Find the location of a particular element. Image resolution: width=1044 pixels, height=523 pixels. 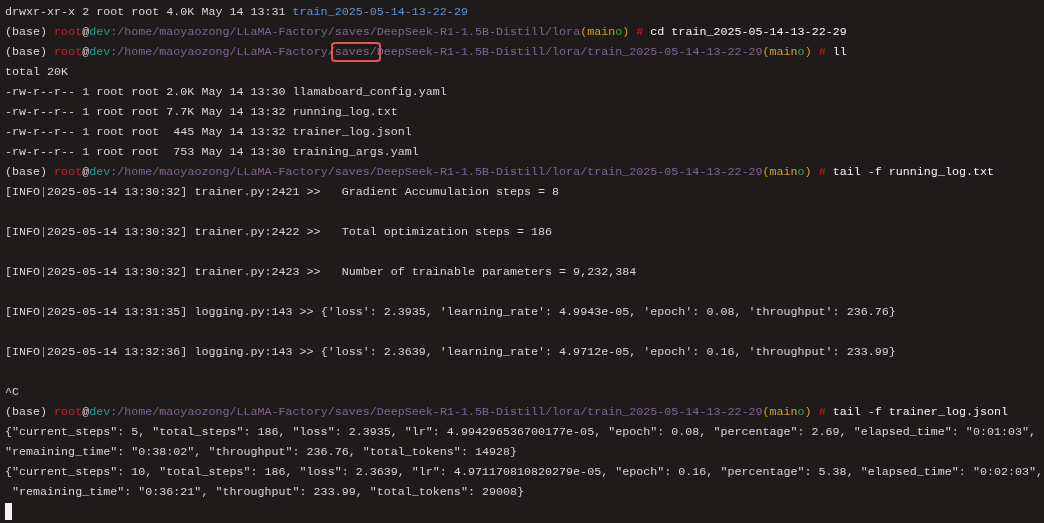

command-text: tail -f running_log.txt is located at coordinates (913, 172).